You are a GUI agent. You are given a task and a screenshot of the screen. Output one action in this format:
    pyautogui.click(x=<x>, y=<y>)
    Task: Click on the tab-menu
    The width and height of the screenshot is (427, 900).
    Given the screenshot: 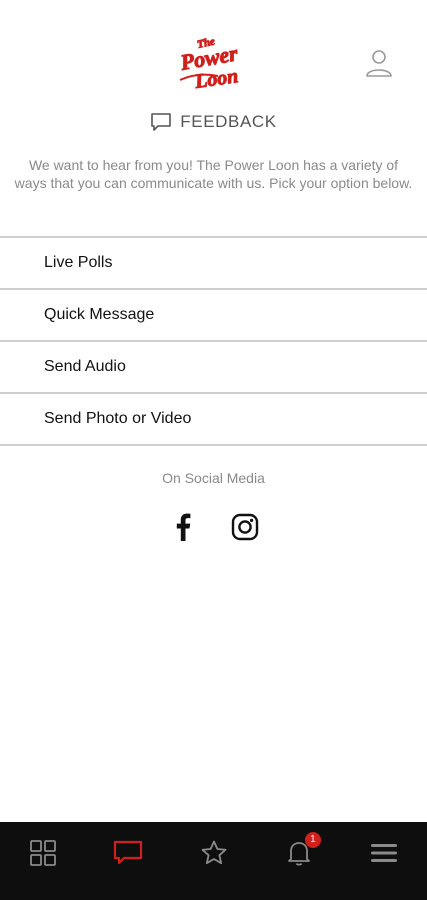 What is the action you would take?
    pyautogui.click(x=384, y=853)
    